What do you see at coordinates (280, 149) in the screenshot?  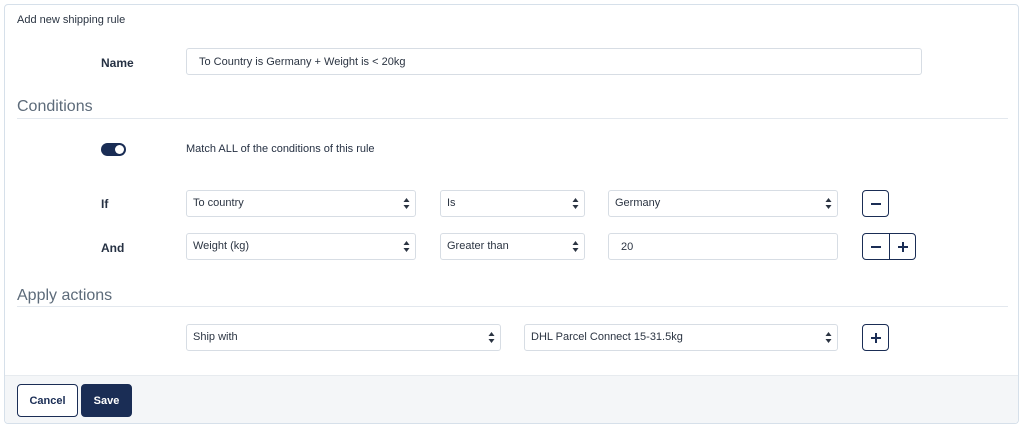 I see `match-all-label: Match ALL of the conditions of this rule` at bounding box center [280, 149].